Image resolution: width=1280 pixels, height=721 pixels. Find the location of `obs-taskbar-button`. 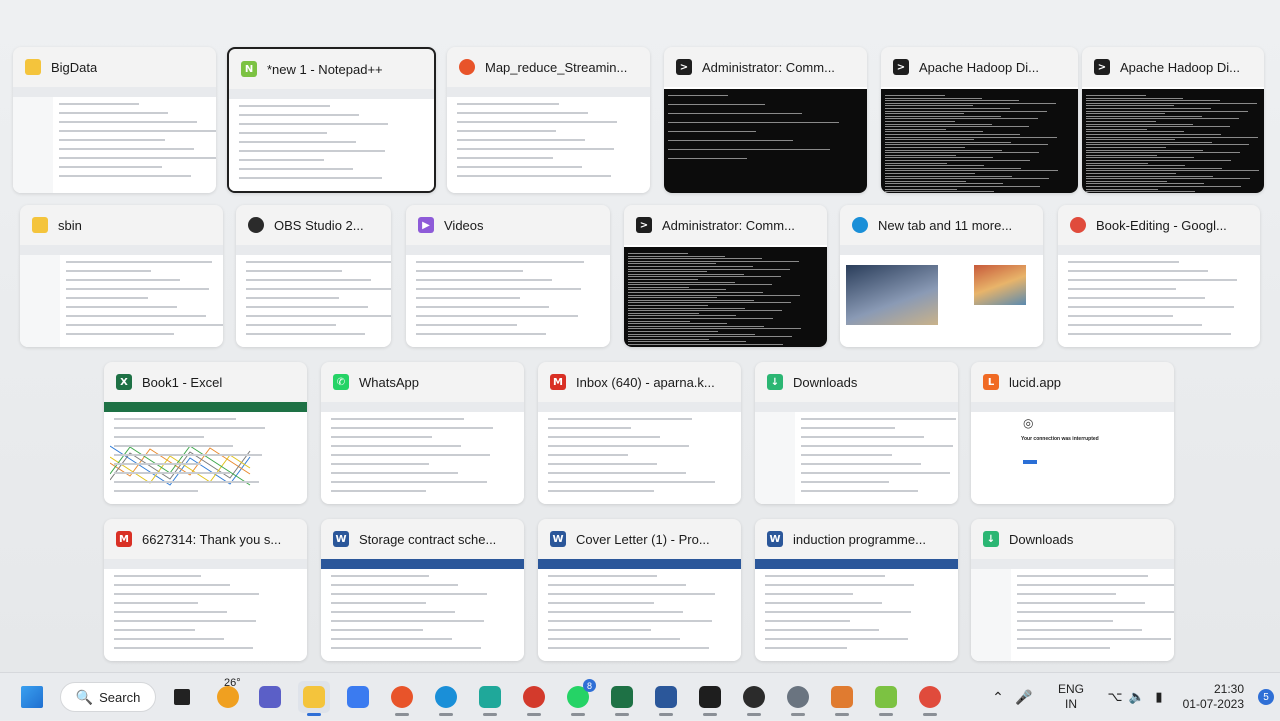

obs-taskbar-button is located at coordinates (754, 697).